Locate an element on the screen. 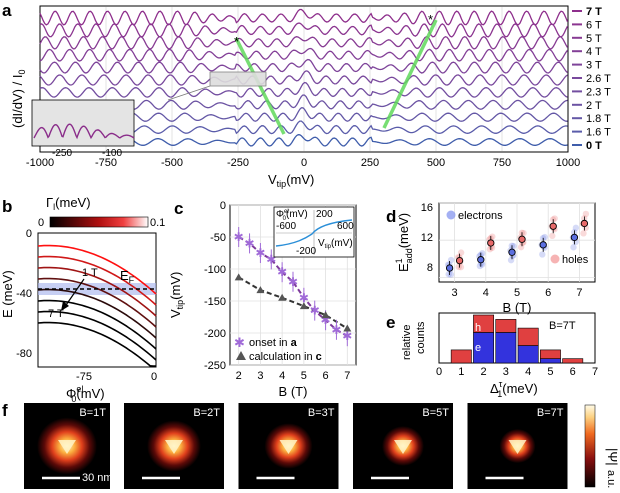 This screenshot has width=620, height=493. panel-a-xtick: 250 is located at coordinates (370, 163).